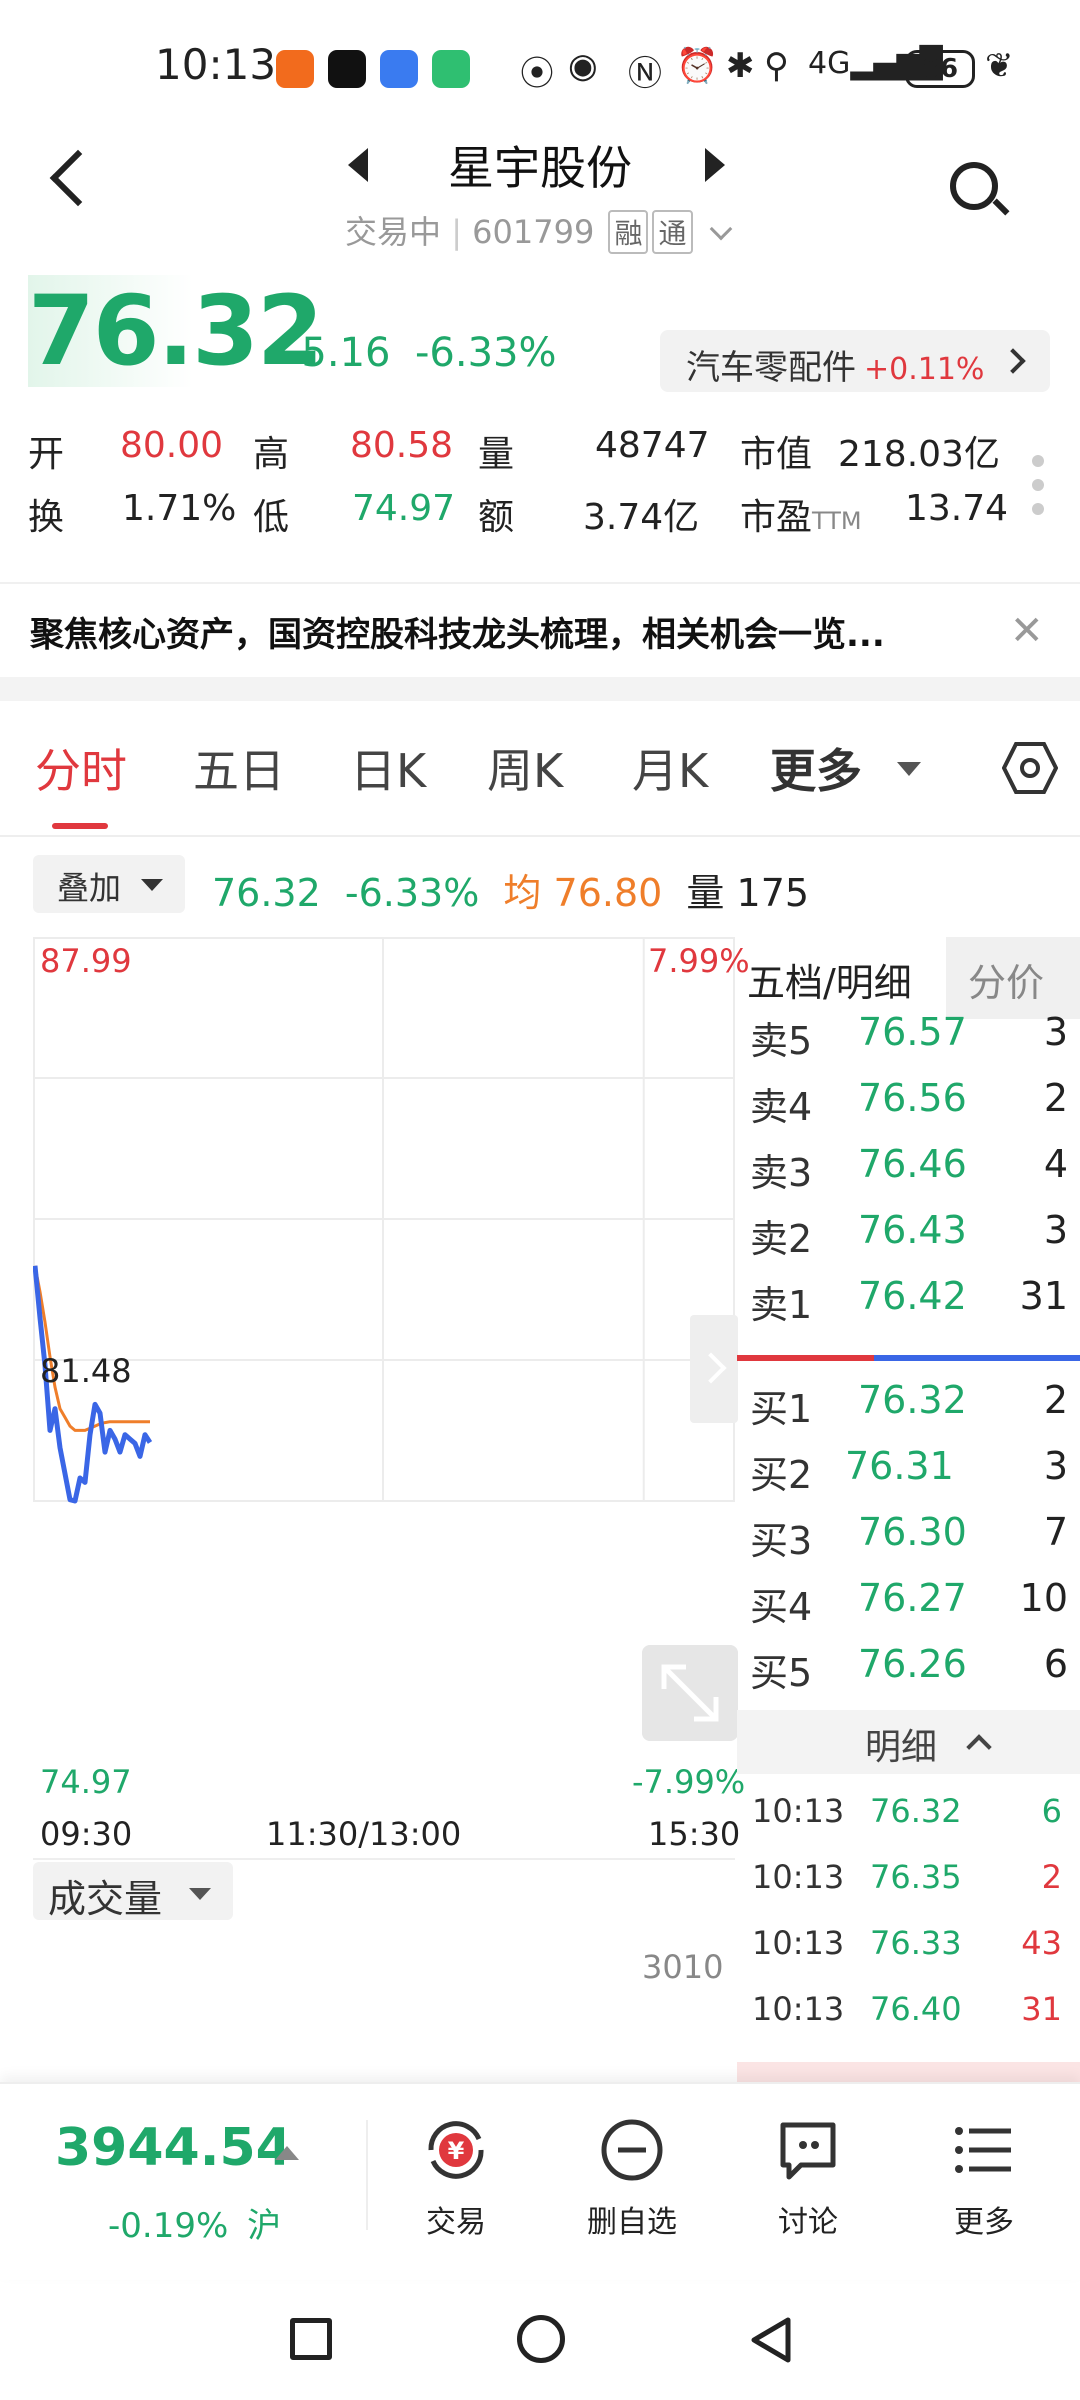 The width and height of the screenshot is (1080, 2400). Describe the element at coordinates (740, 66) in the screenshot. I see `bluetooth-icon: ✱` at that location.